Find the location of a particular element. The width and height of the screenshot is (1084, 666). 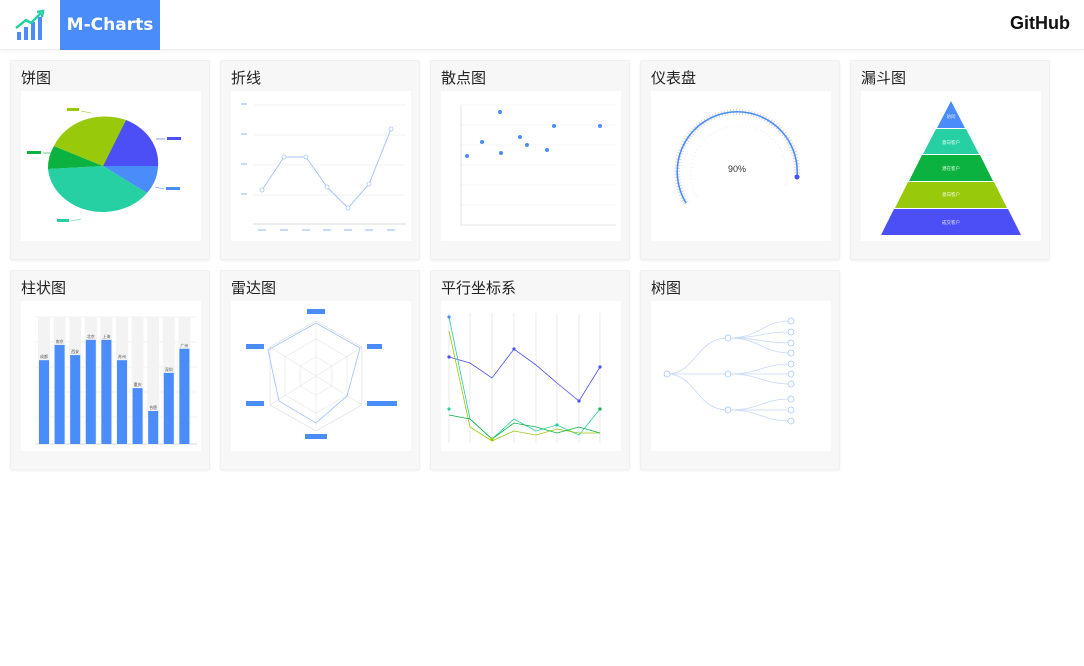

bar-label: 西安 is located at coordinates (75, 351).